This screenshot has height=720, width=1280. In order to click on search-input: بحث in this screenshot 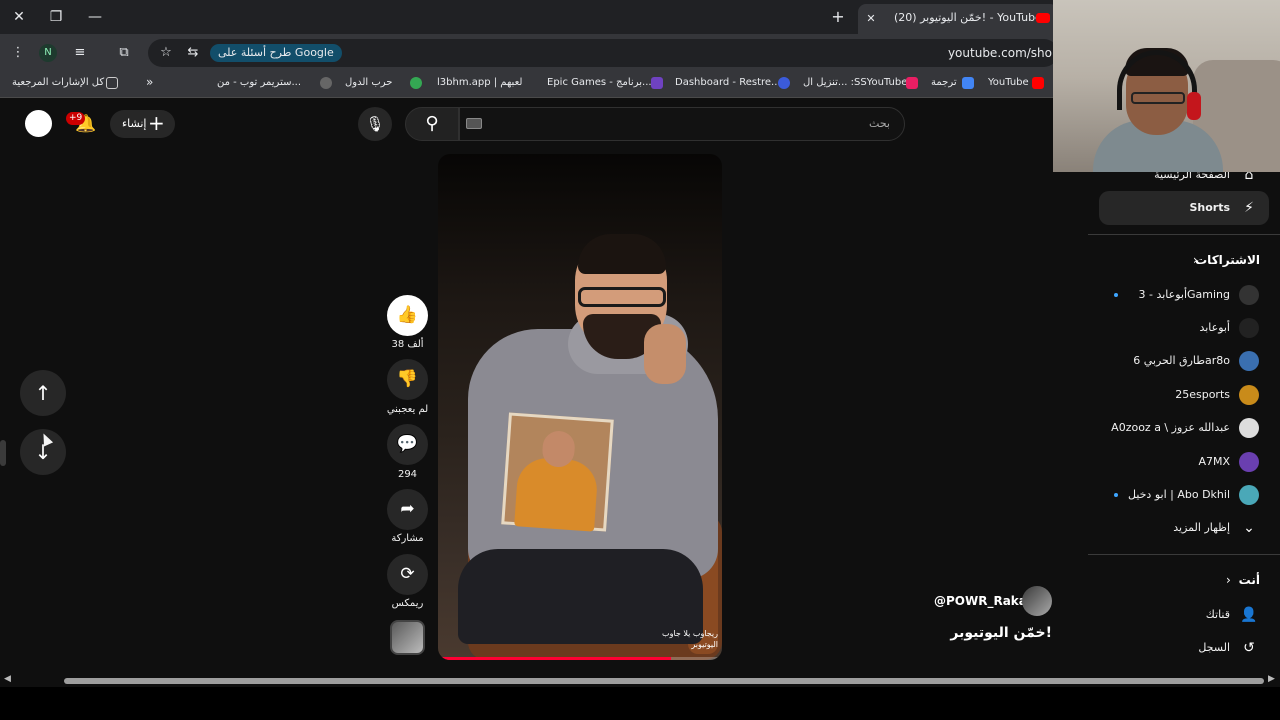, I will do `click(682, 124)`.